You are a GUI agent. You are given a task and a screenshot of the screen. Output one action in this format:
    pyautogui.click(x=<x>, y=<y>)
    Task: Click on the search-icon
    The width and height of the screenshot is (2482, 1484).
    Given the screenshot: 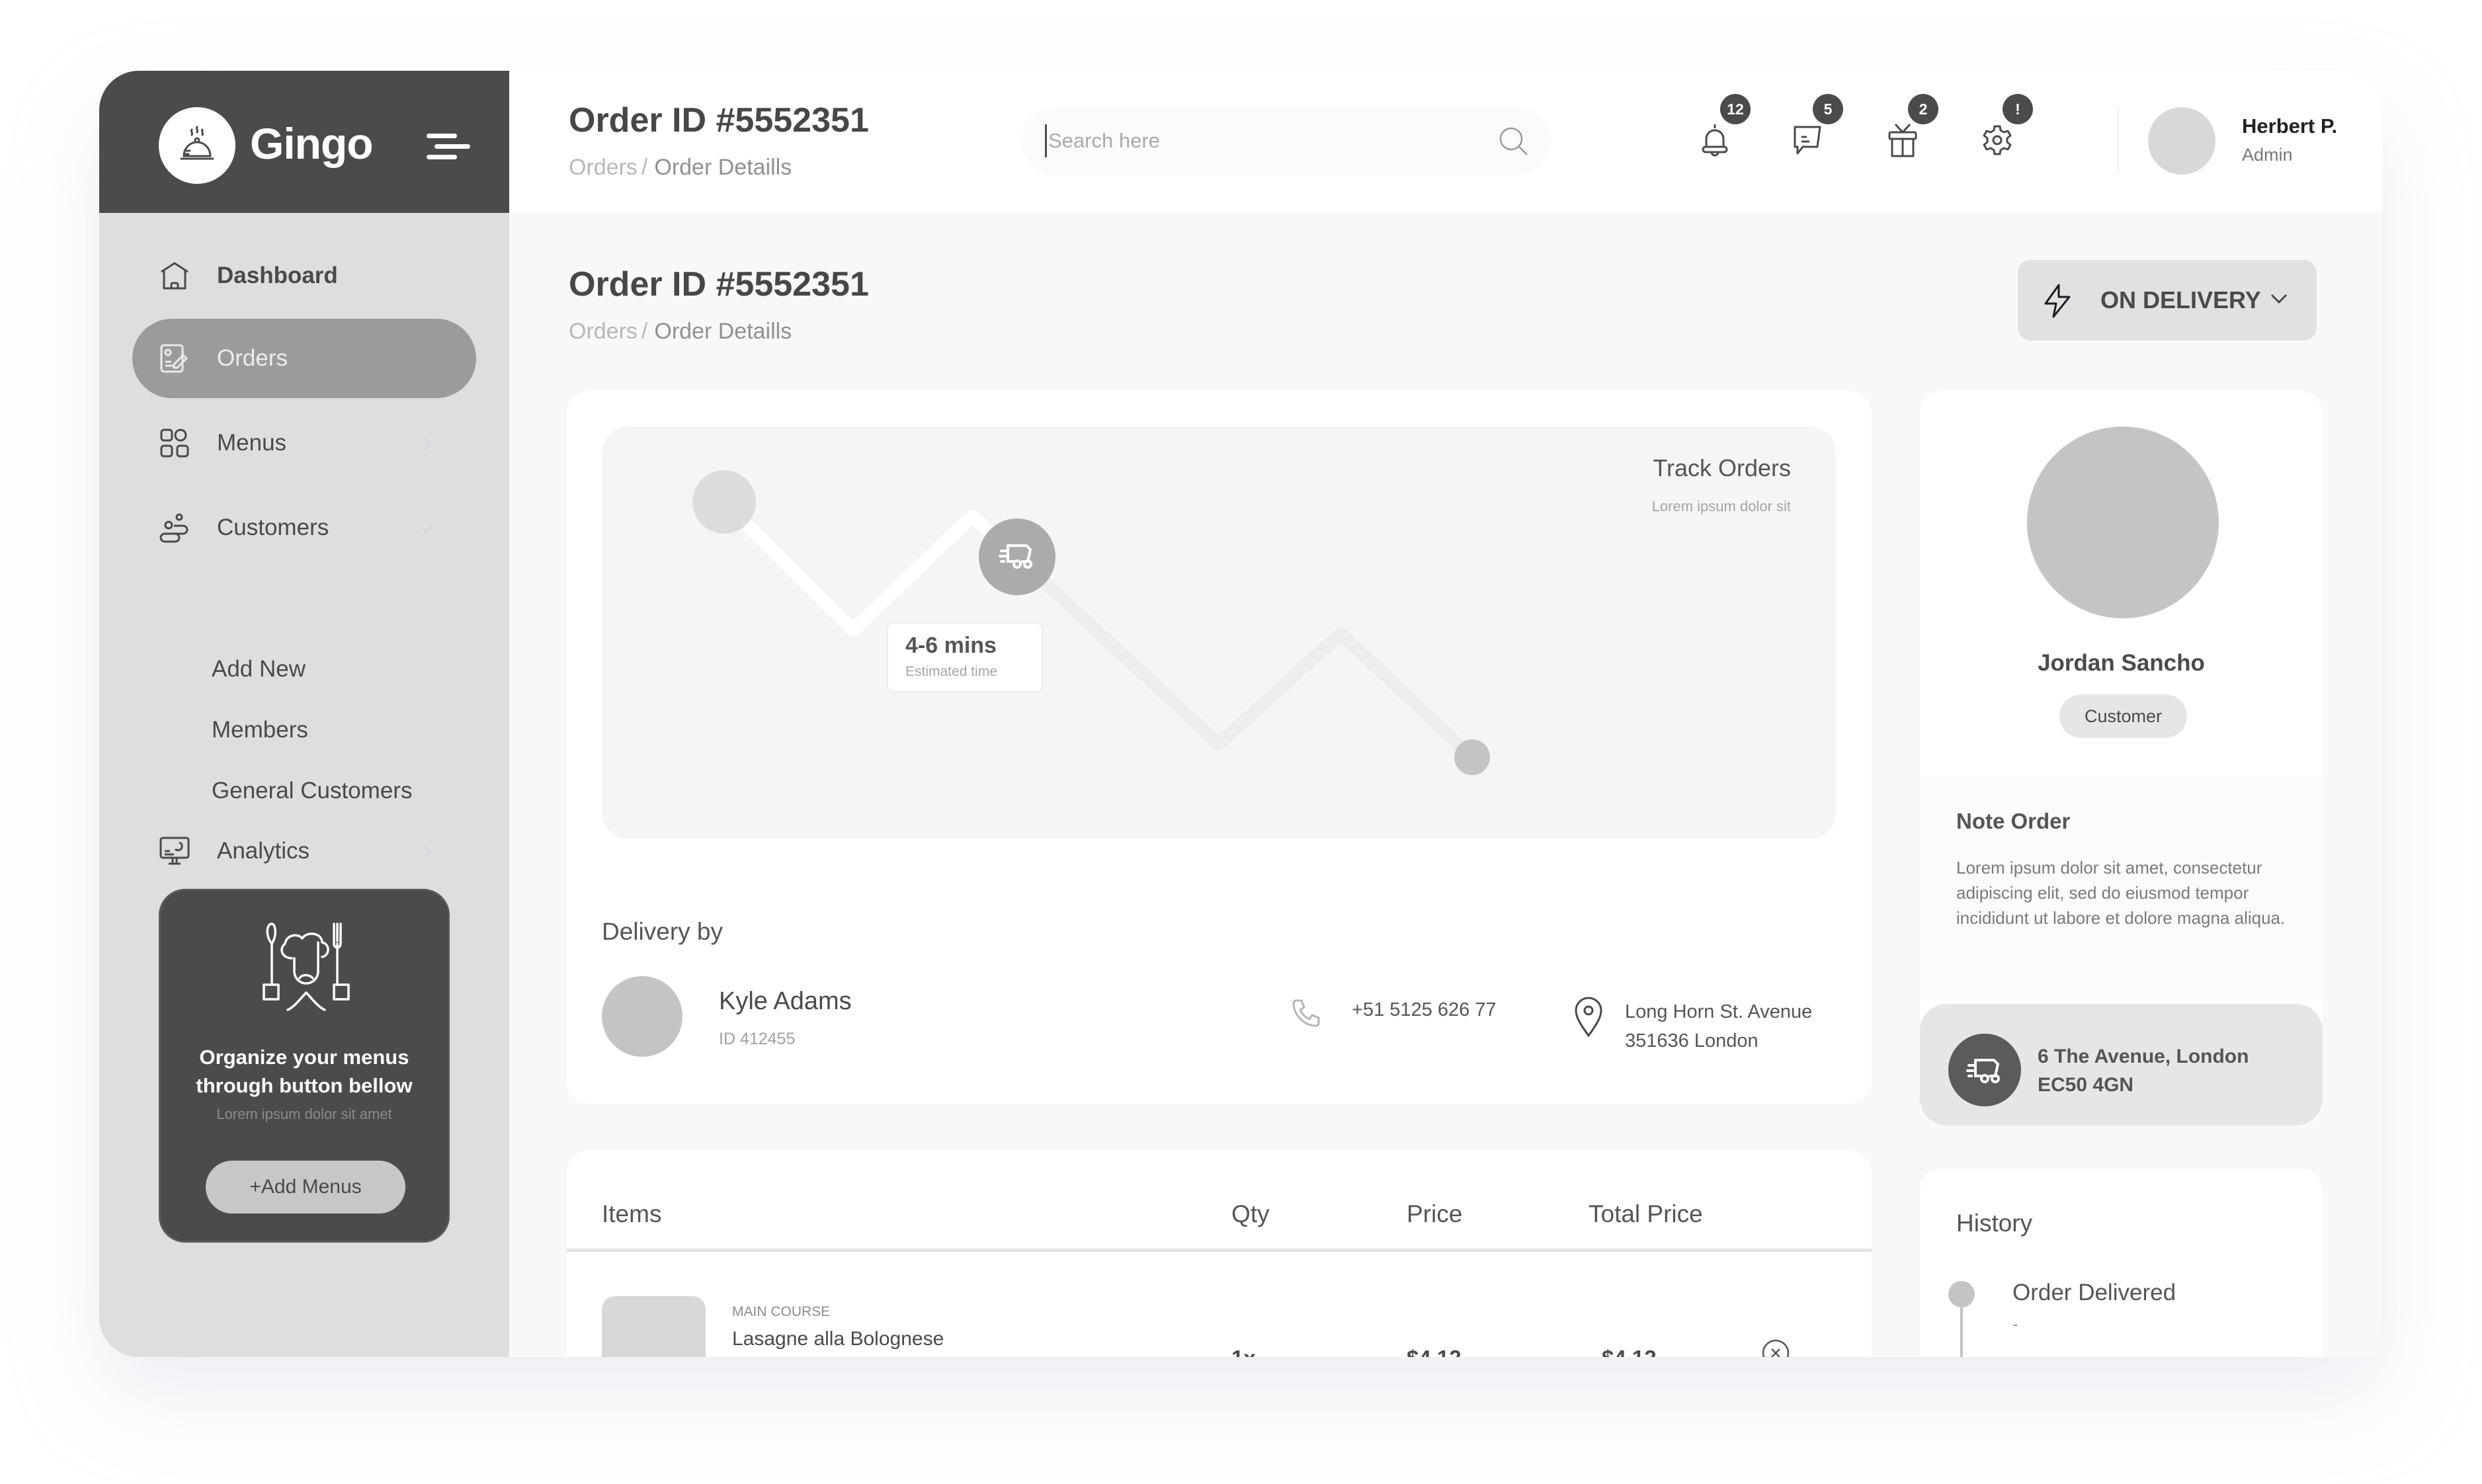 What is the action you would take?
    pyautogui.click(x=1514, y=141)
    